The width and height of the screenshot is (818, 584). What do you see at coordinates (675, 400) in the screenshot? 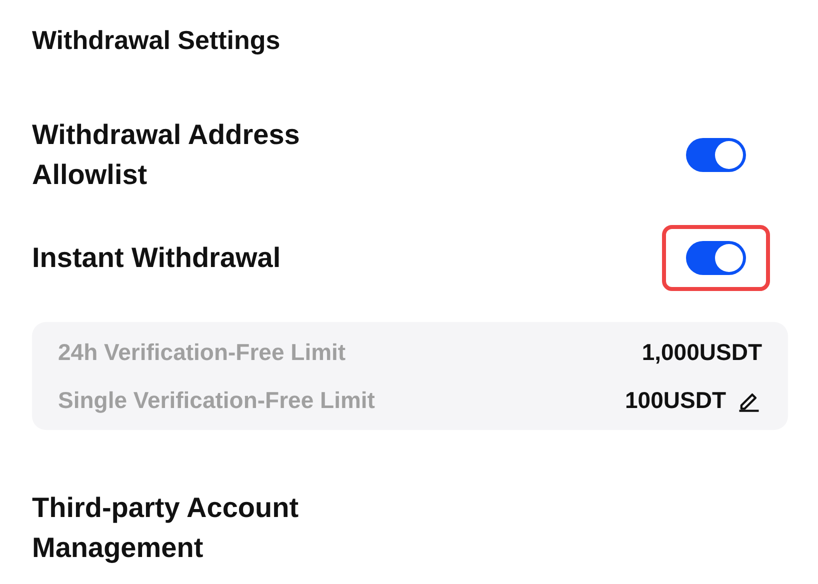
I see `limit-value: 100USDT` at bounding box center [675, 400].